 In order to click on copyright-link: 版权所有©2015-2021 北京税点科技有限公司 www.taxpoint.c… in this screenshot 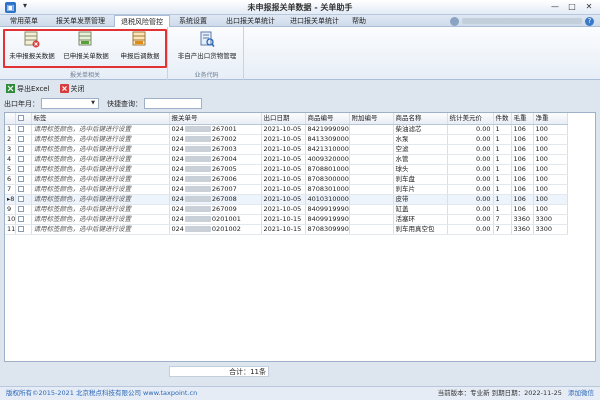, I will do `click(101, 393)`.